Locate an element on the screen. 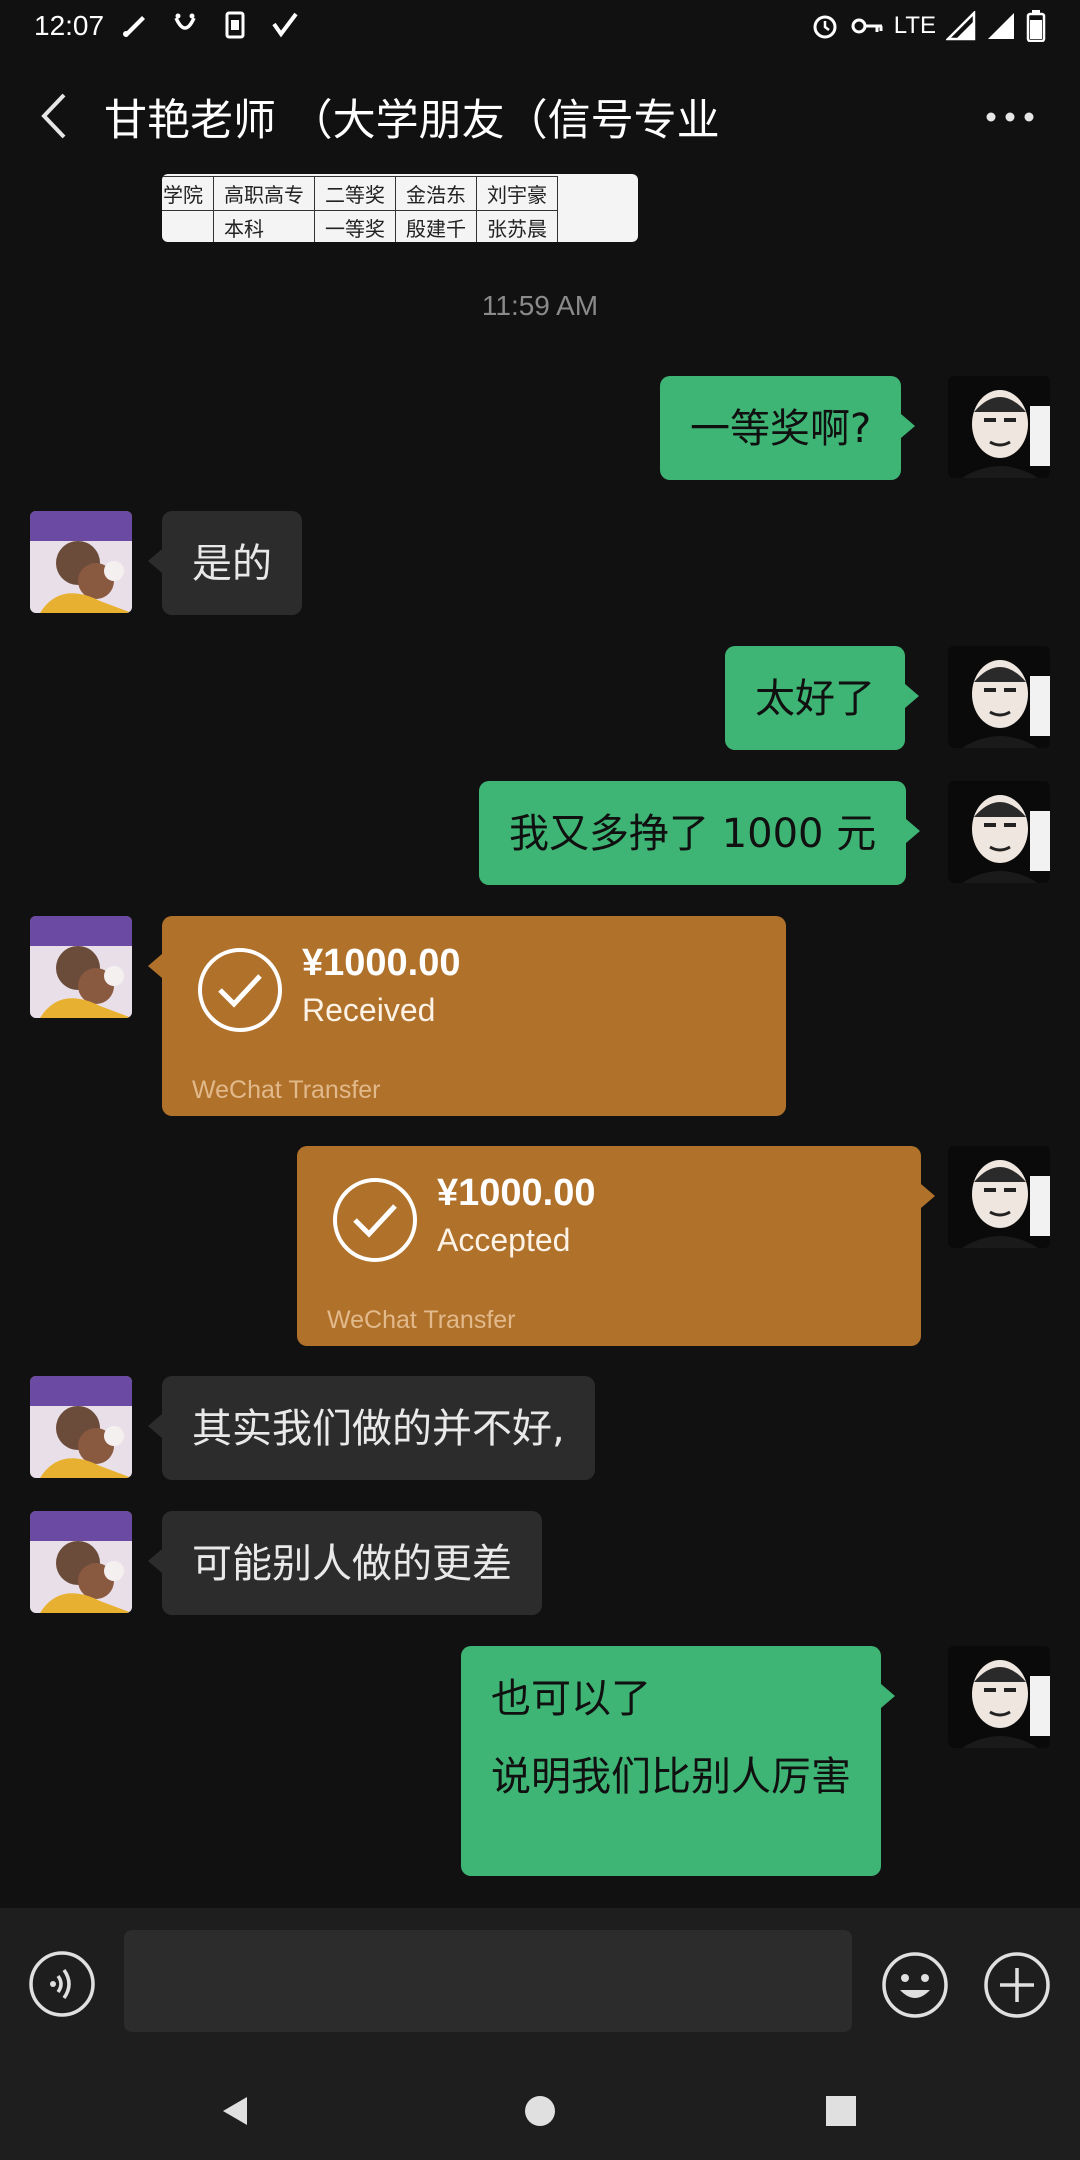 This screenshot has height=2160, width=1080. back-button is located at coordinates (53, 116).